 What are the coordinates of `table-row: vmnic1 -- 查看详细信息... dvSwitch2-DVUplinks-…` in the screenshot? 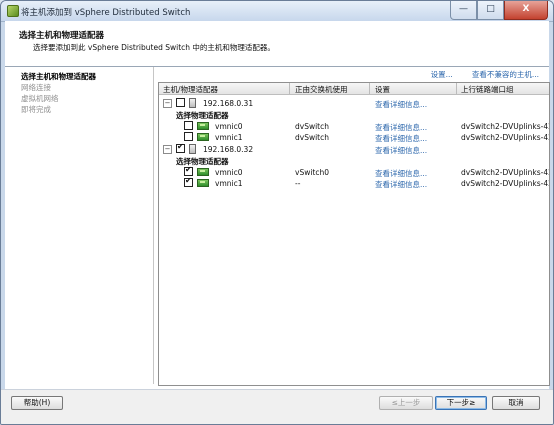 It's located at (354, 183).